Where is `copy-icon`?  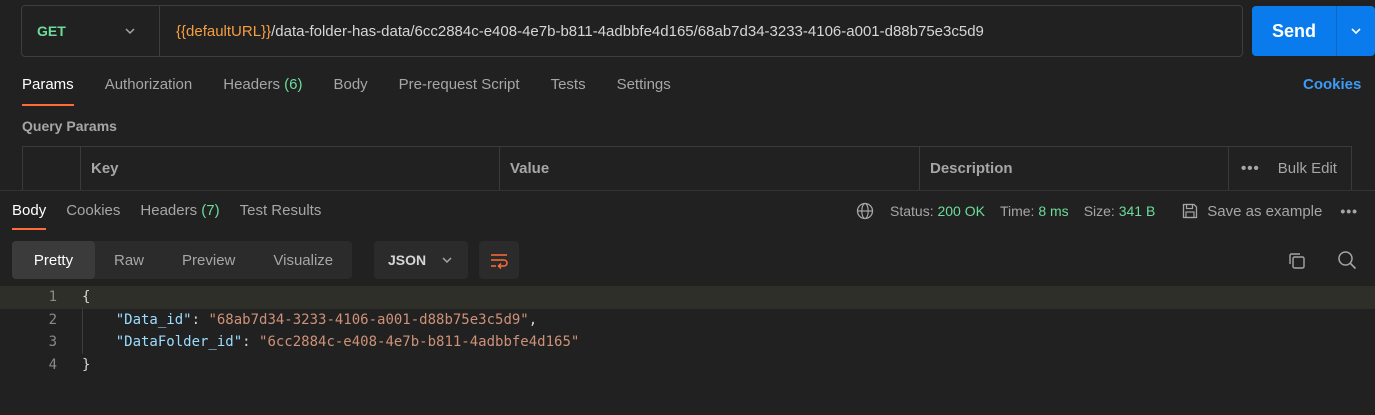
copy-icon is located at coordinates (1297, 261).